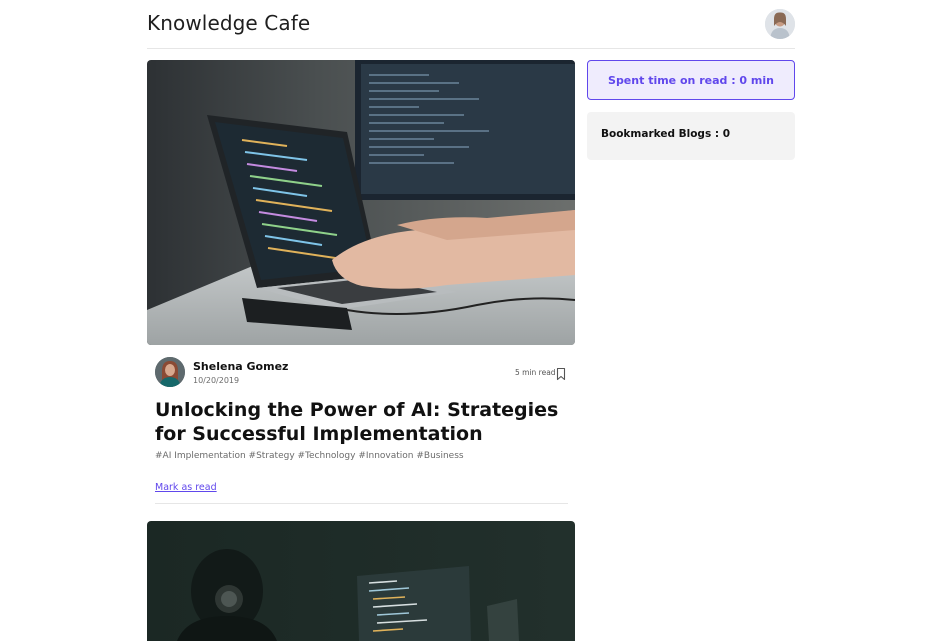  What do you see at coordinates (186, 487) in the screenshot?
I see `mark-as-read-link: Mark as read` at bounding box center [186, 487].